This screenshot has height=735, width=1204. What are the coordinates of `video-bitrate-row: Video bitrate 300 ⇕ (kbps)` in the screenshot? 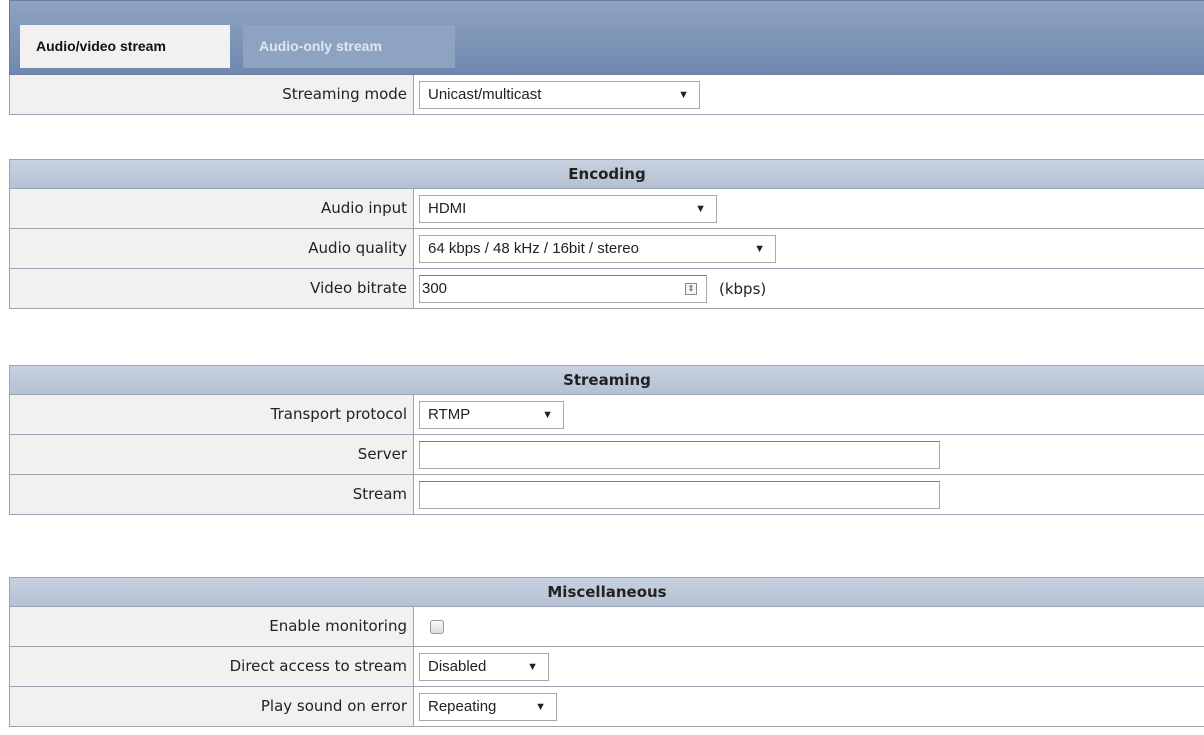 It's located at (607, 289).